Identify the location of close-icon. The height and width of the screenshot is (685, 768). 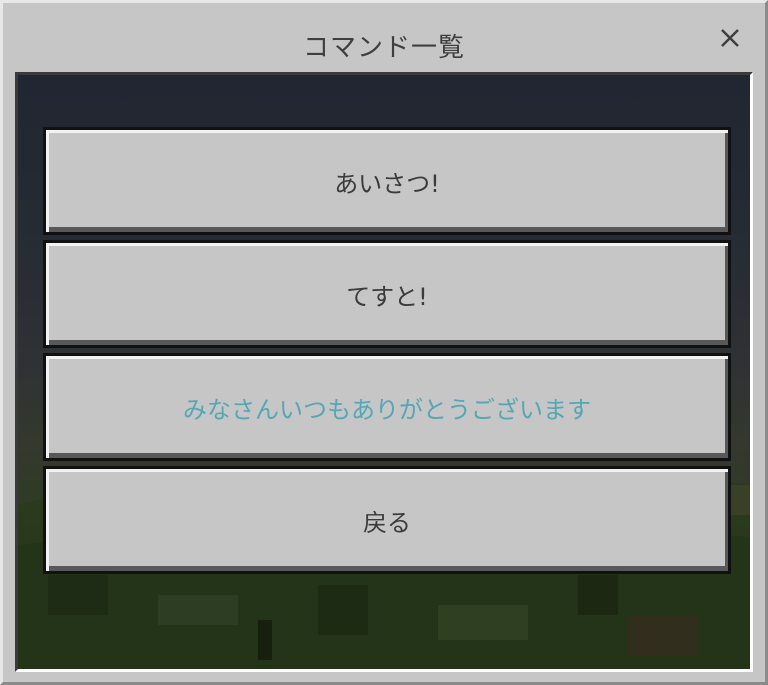
(730, 38).